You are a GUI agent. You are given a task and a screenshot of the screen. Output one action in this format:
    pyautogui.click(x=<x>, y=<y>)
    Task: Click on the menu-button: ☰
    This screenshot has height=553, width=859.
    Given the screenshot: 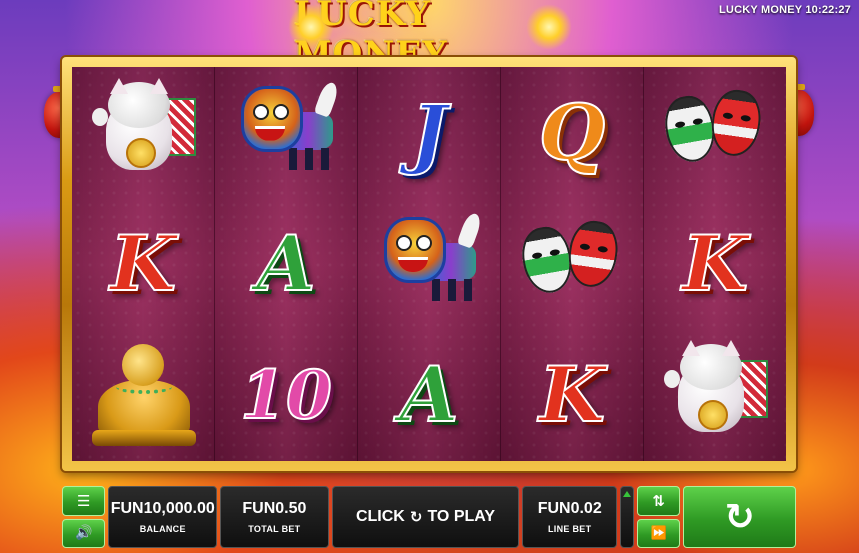 What is the action you would take?
    pyautogui.click(x=84, y=501)
    